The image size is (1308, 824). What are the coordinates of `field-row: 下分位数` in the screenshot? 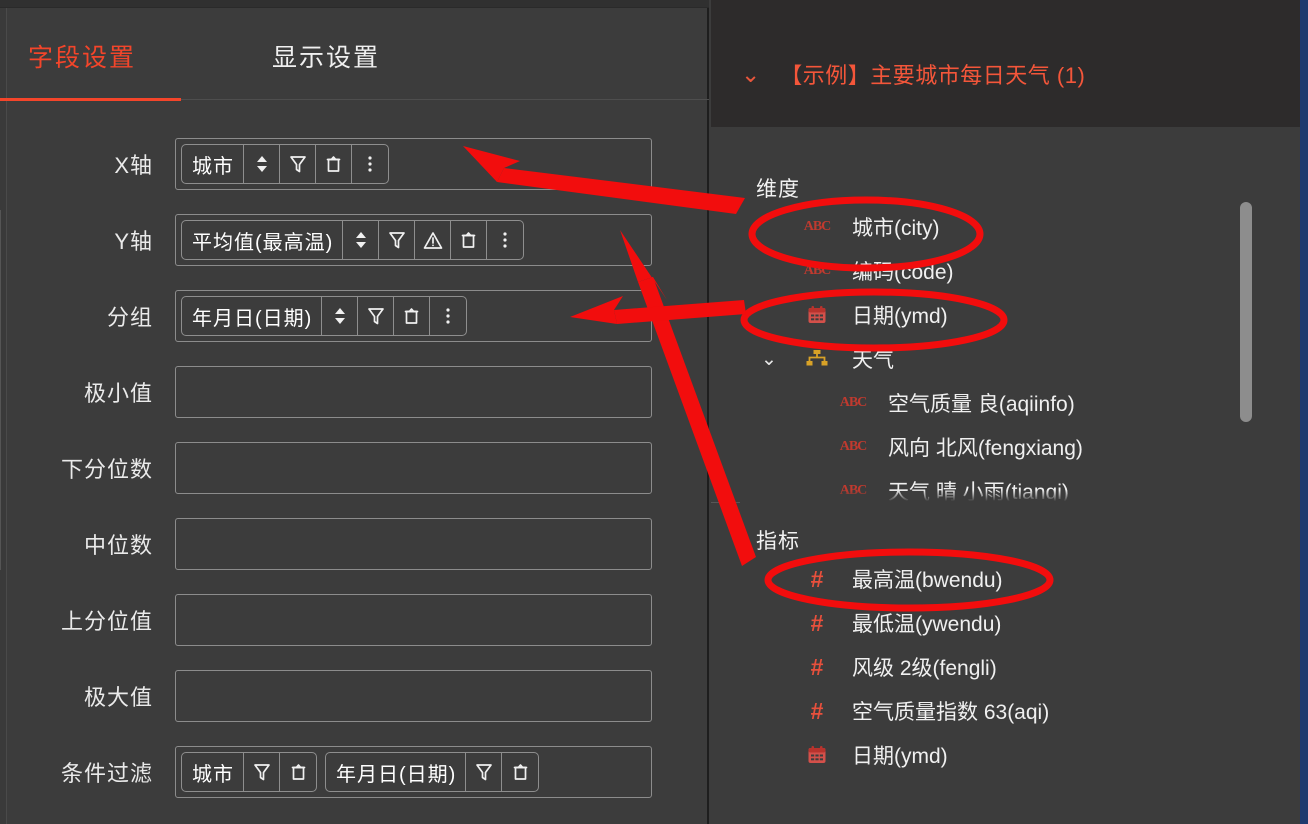 It's located at (354, 468).